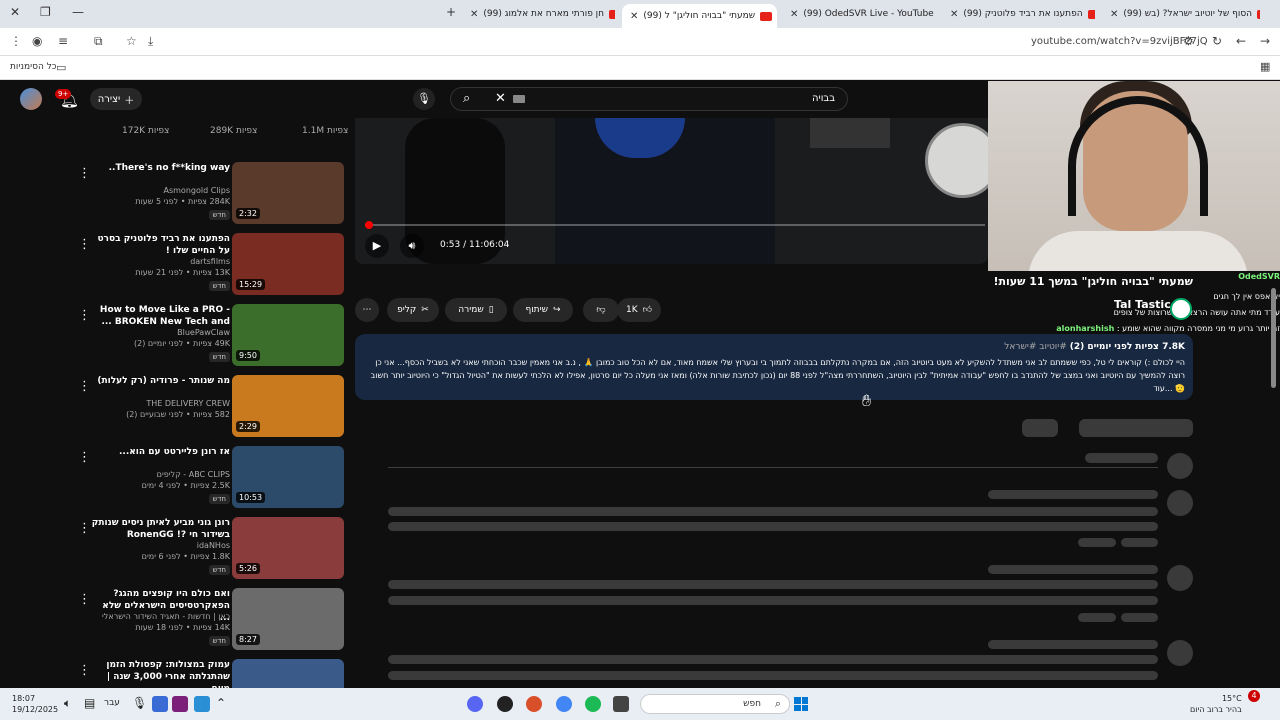  Describe the element at coordinates (33, 67) in the screenshot. I see `all-bookmarks-label: כל הסימניות` at that location.